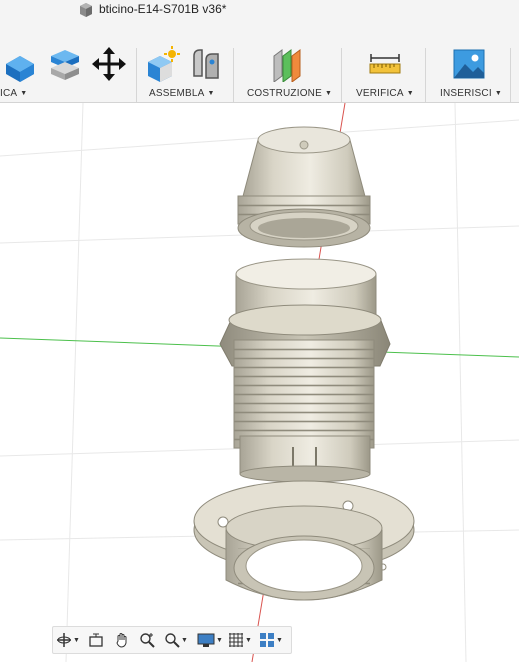  I want to click on zoom-window-button: ▼, so click(176, 640).